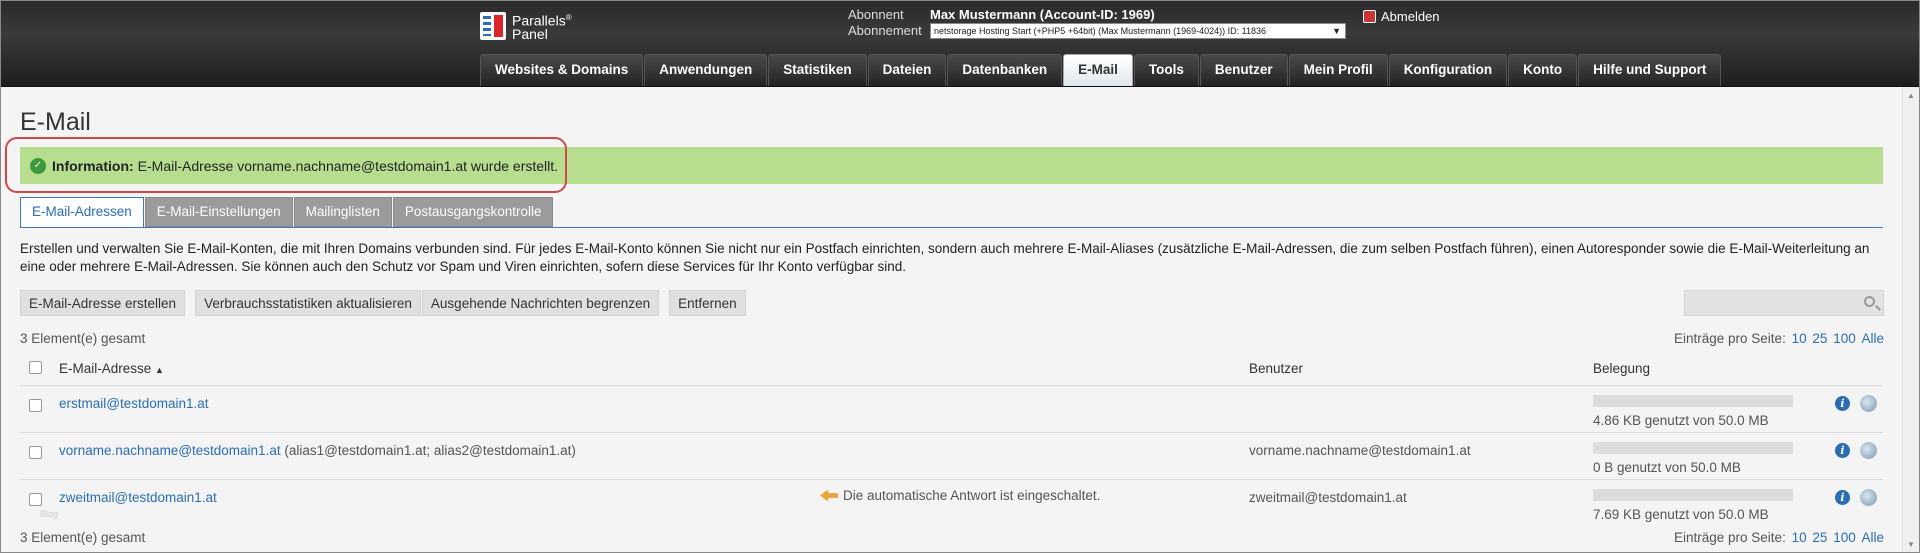 This screenshot has width=1920, height=553. Describe the element at coordinates (111, 368) in the screenshot. I see `column-email: E-Mail-Adresse ▲` at that location.